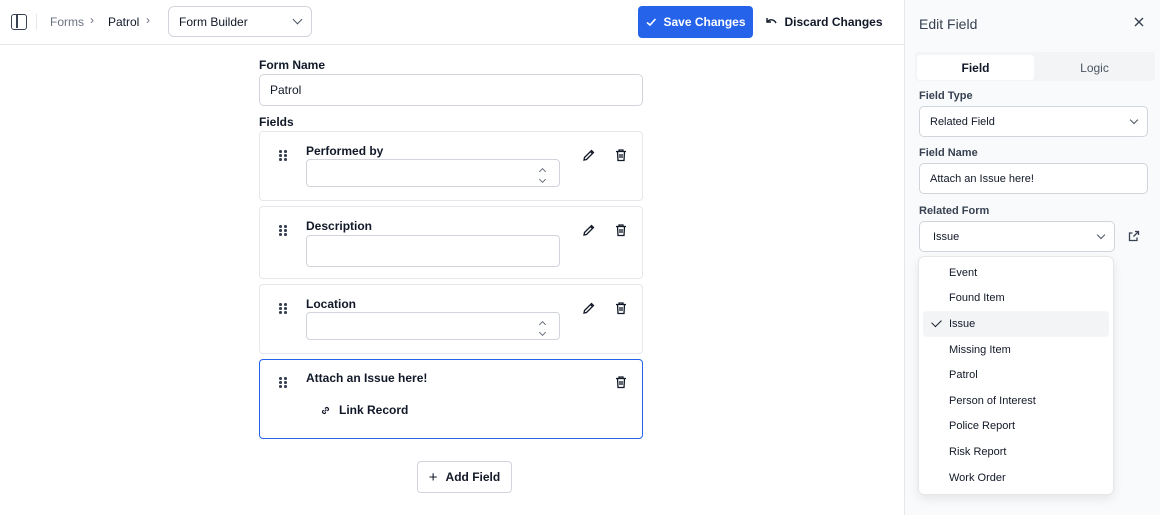 This screenshot has width=1160, height=515. Describe the element at coordinates (1016, 478) in the screenshot. I see `option-work-order: Work Order` at that location.